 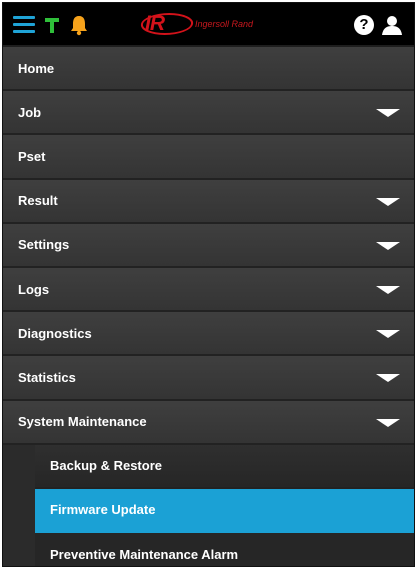 What do you see at coordinates (208, 245) in the screenshot?
I see `menu-item-settings: Settings` at bounding box center [208, 245].